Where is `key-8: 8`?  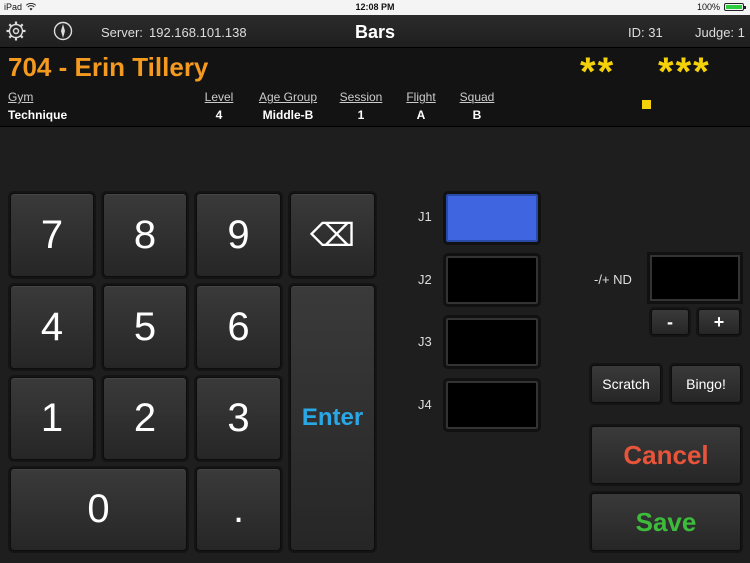
key-8: 8 is located at coordinates (145, 235).